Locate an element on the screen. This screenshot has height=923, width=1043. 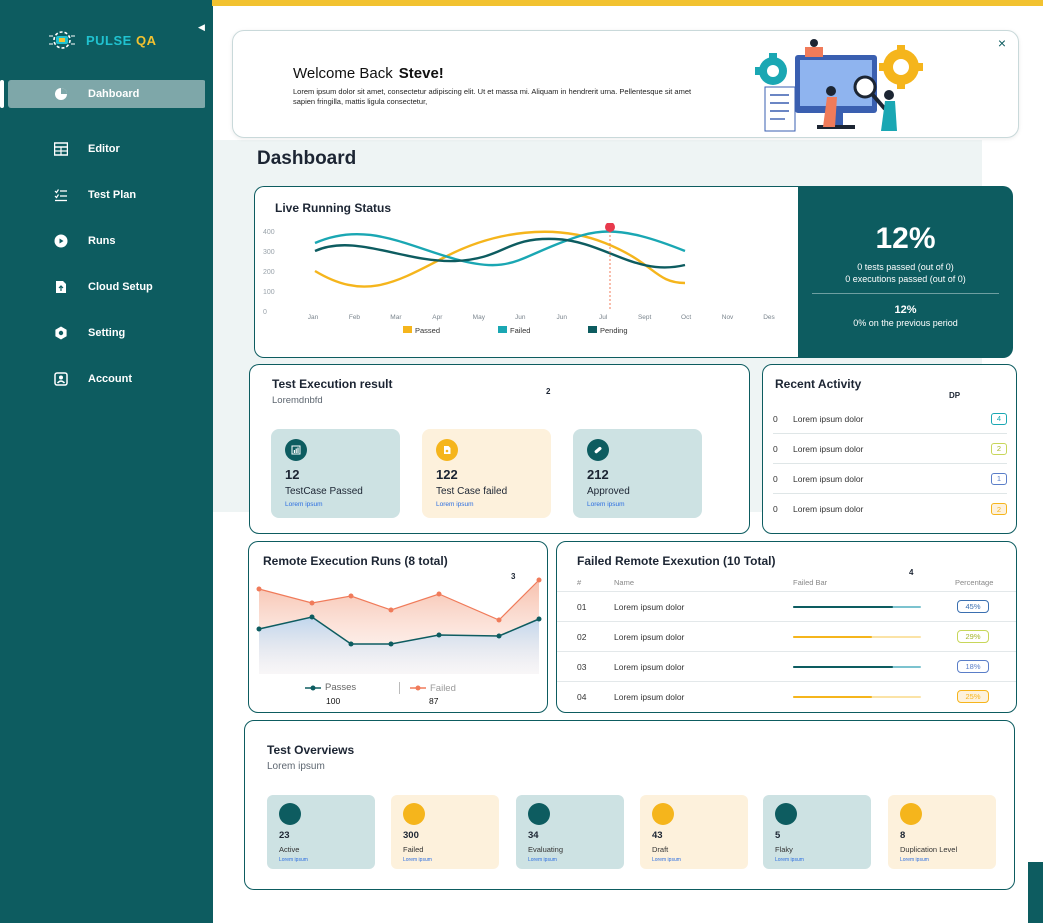
overview-label: Flaky is located at coordinates (784, 849).